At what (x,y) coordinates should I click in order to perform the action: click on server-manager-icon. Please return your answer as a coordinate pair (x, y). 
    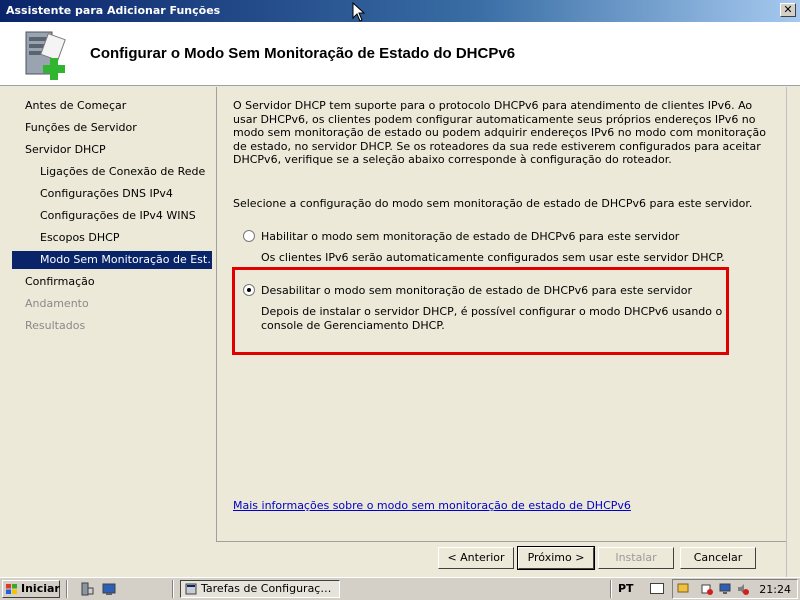
    Looking at the image, I should click on (87, 589).